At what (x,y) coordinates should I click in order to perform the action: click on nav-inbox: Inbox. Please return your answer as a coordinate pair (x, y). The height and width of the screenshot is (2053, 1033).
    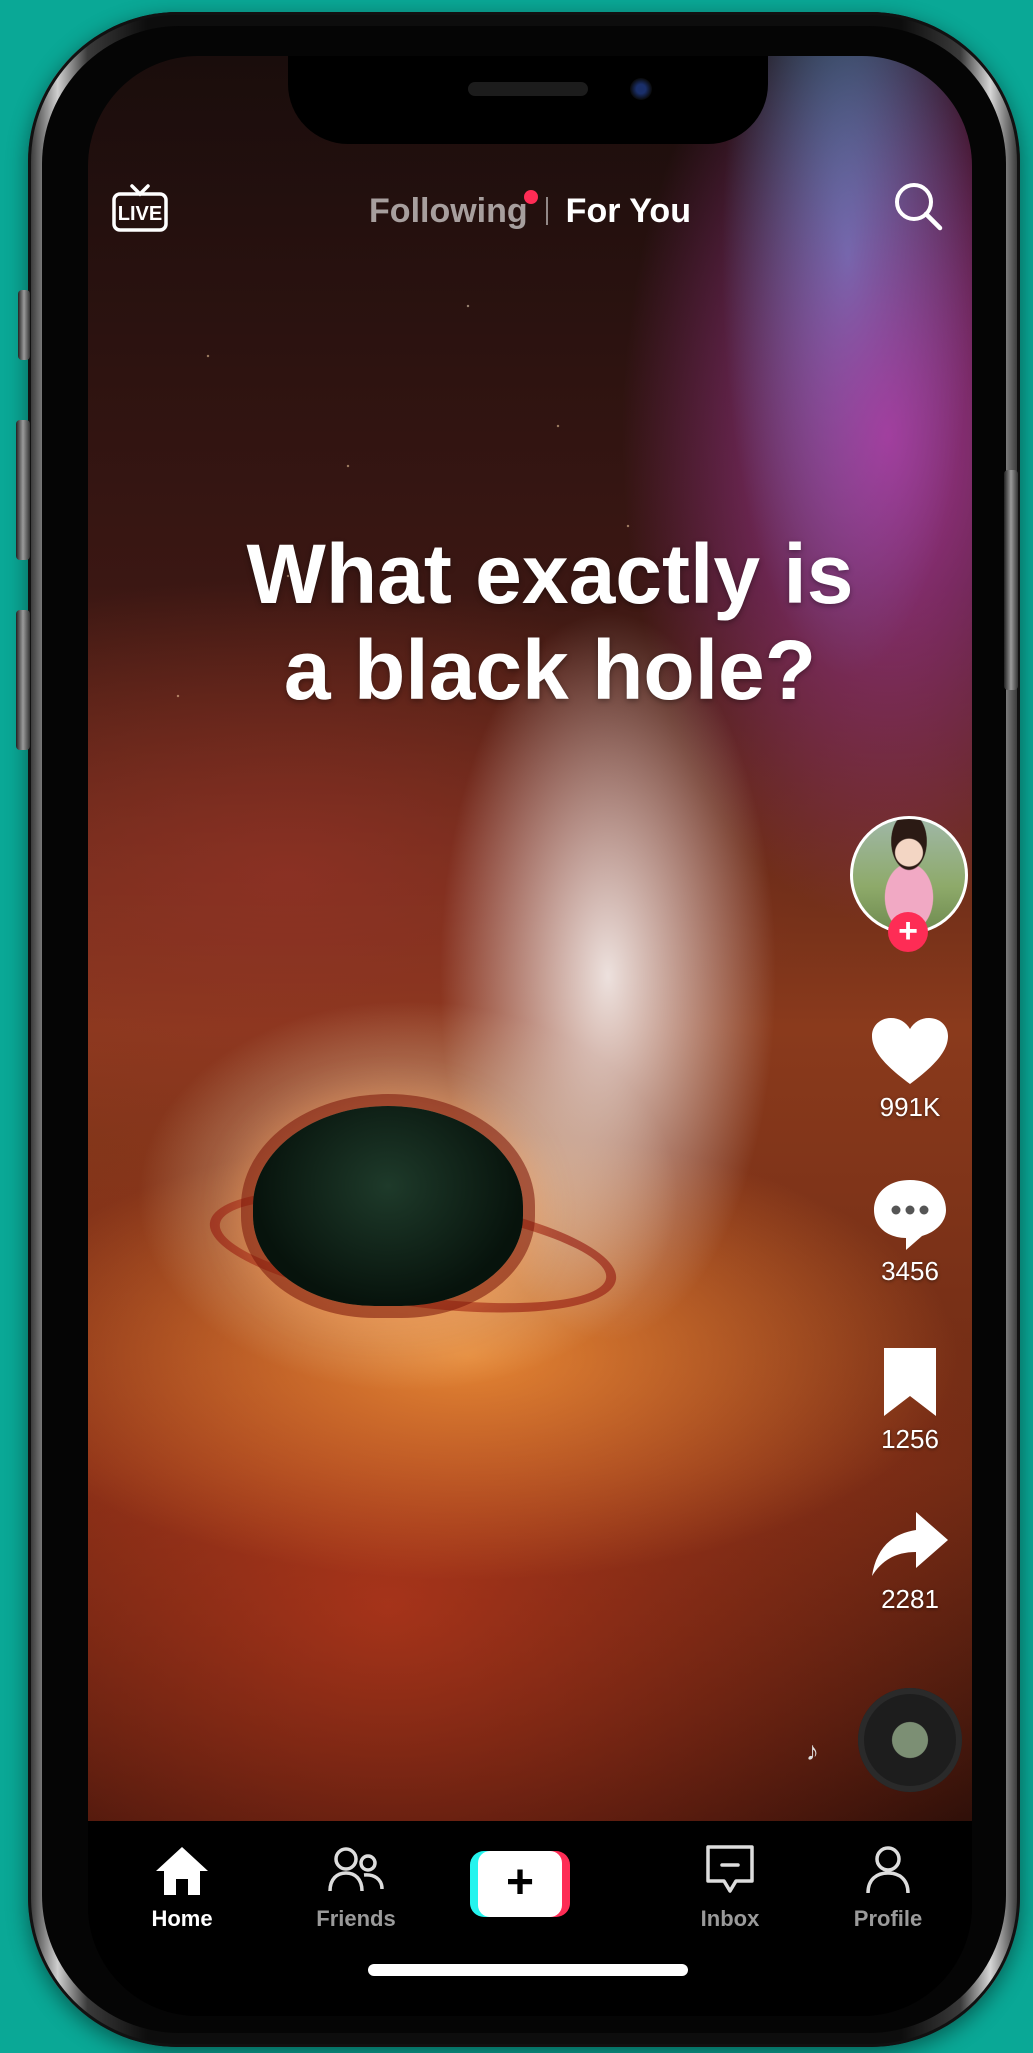
    Looking at the image, I should click on (730, 1887).